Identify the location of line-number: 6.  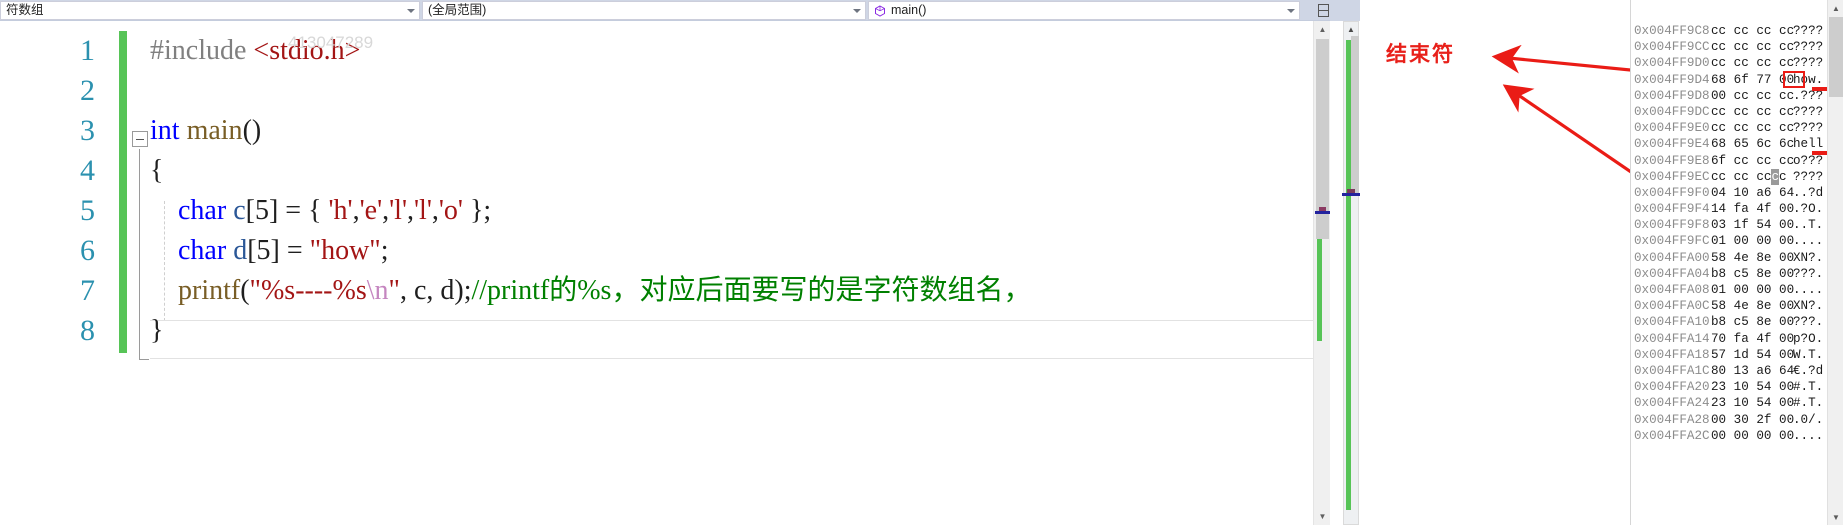
(87, 250).